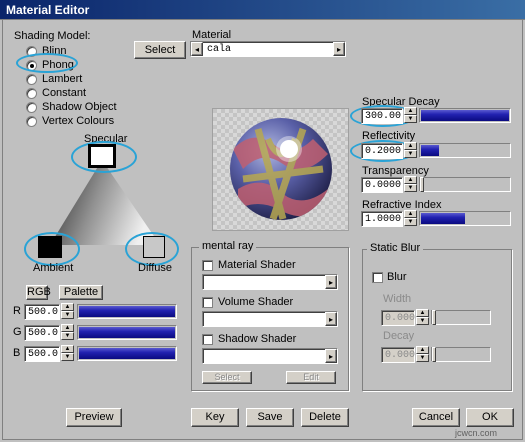  Describe the element at coordinates (31, 121) in the screenshot. I see `radio-vertex-colours` at that location.